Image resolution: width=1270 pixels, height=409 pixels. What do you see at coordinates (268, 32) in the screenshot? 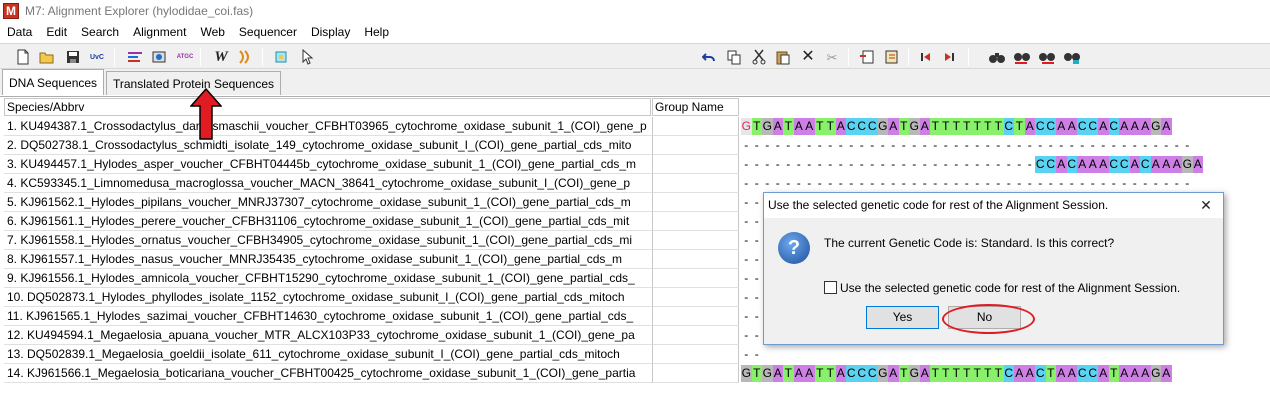
I see `menu-sequencer: Sequencer` at bounding box center [268, 32].